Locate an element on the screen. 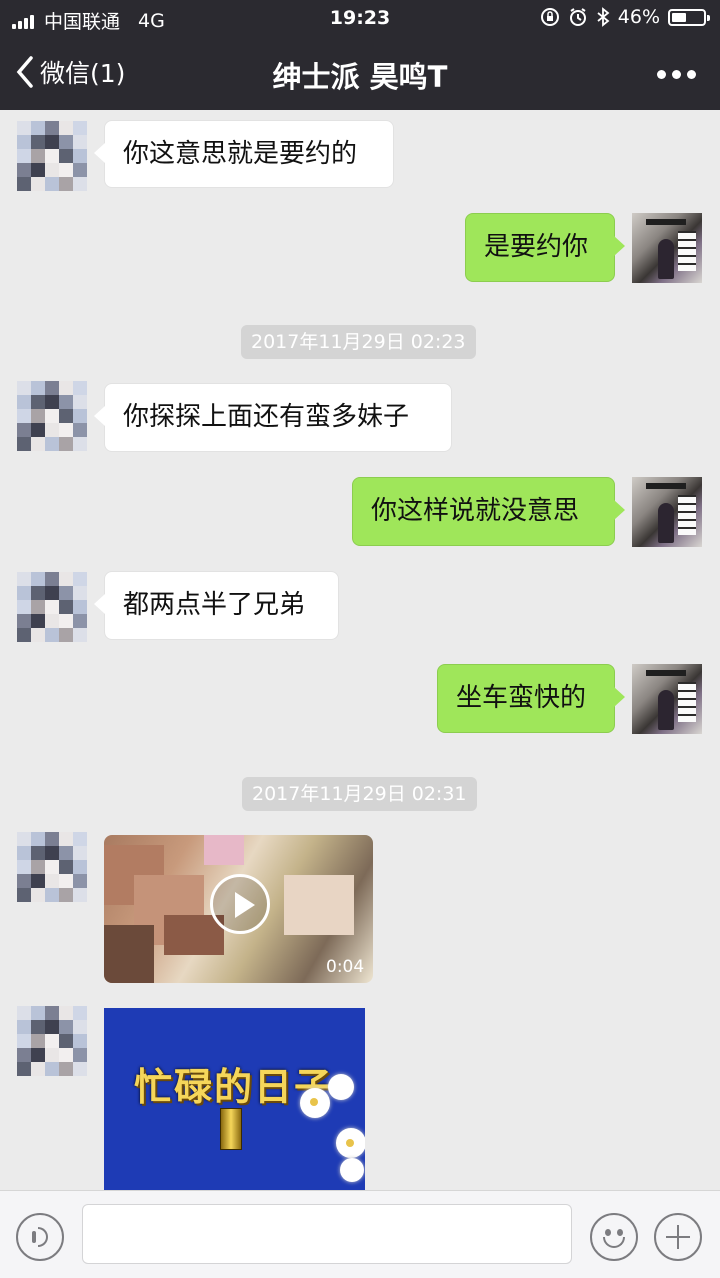 The width and height of the screenshot is (720, 1278). voice-wave-icon is located at coordinates (43, 1237).